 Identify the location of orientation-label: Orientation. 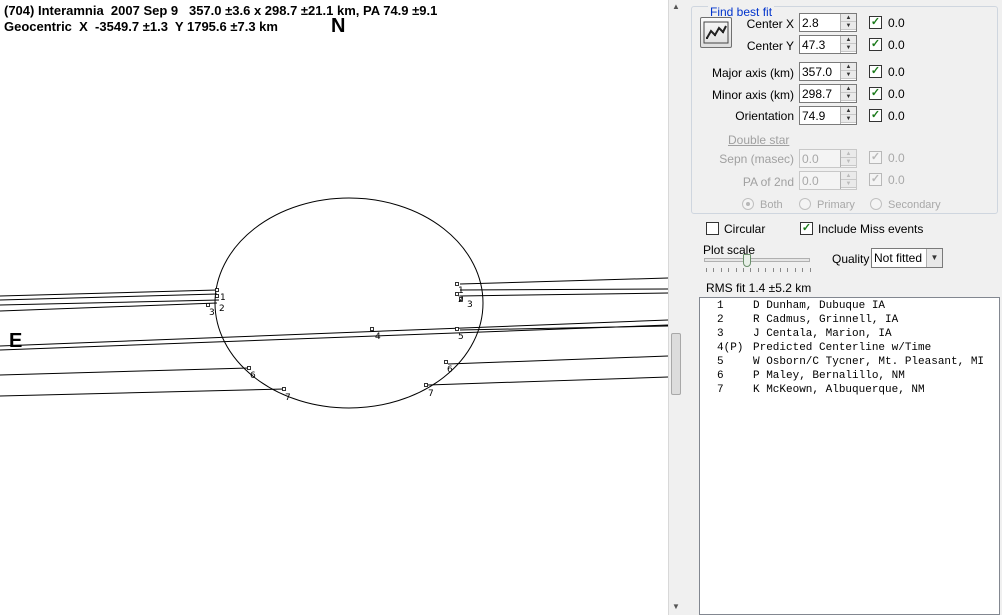
(764, 116).